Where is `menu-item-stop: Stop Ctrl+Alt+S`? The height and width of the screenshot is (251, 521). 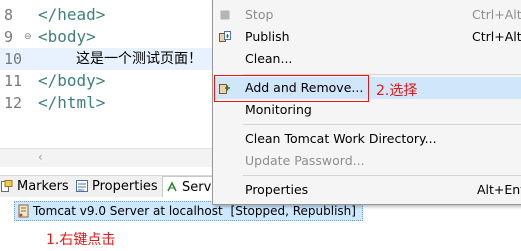 menu-item-stop: Stop Ctrl+Alt+S is located at coordinates (367, 15).